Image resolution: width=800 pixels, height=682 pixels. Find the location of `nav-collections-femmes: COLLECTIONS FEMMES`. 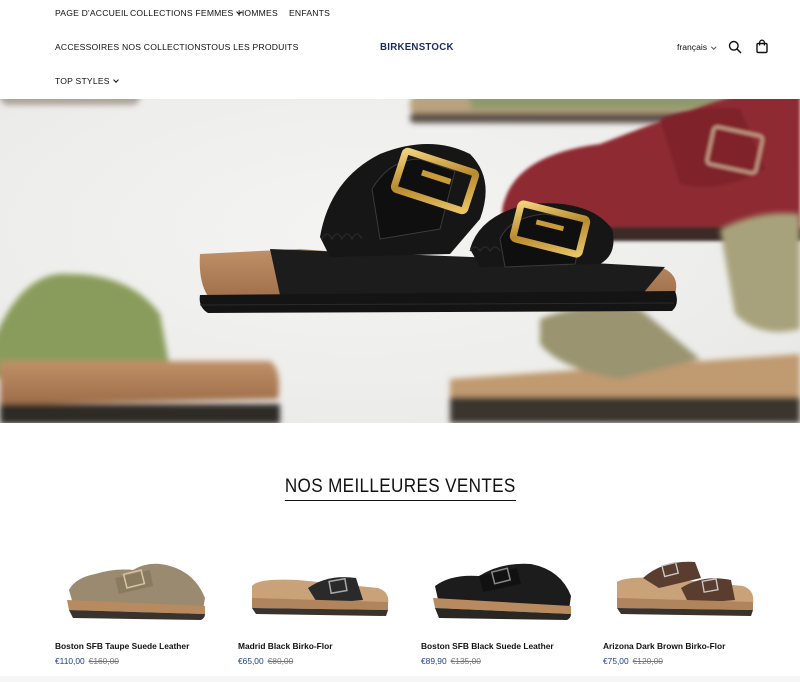

nav-collections-femmes: COLLECTIONS FEMMES is located at coordinates (186, 13).